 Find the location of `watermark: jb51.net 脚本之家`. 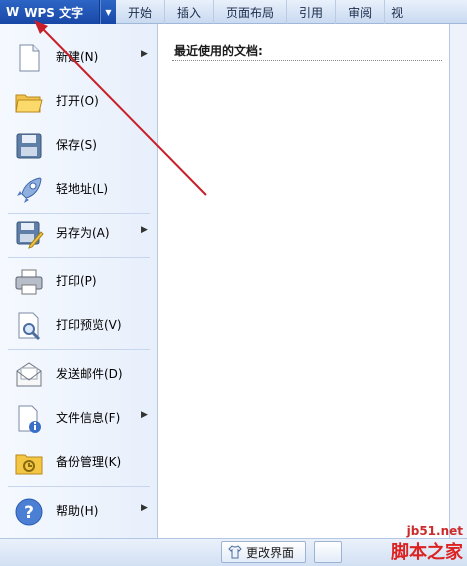

watermark: jb51.net 脚本之家 is located at coordinates (395, 543).